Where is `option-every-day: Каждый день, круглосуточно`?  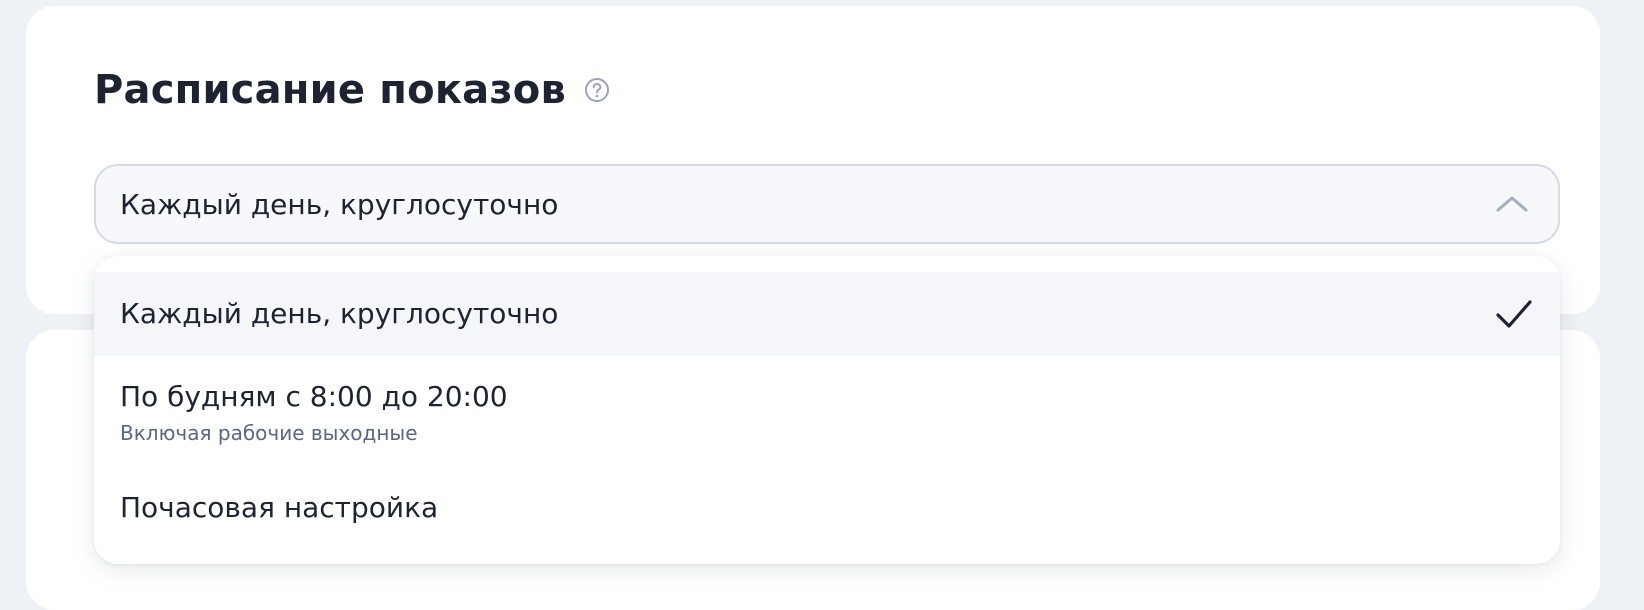
option-every-day: Каждый день, круглосуточно is located at coordinates (827, 314).